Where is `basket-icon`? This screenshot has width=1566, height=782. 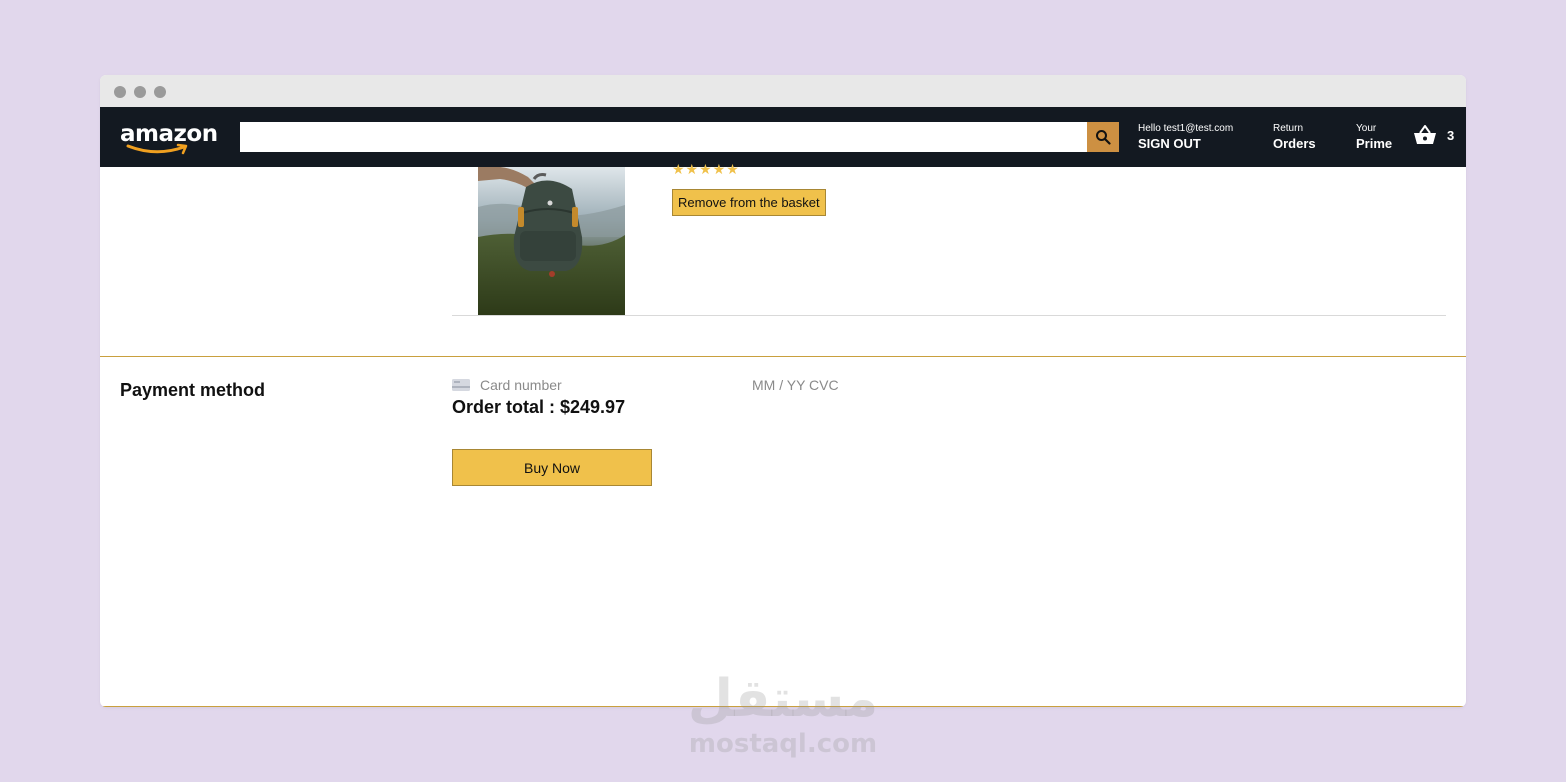
basket-icon is located at coordinates (1425, 134).